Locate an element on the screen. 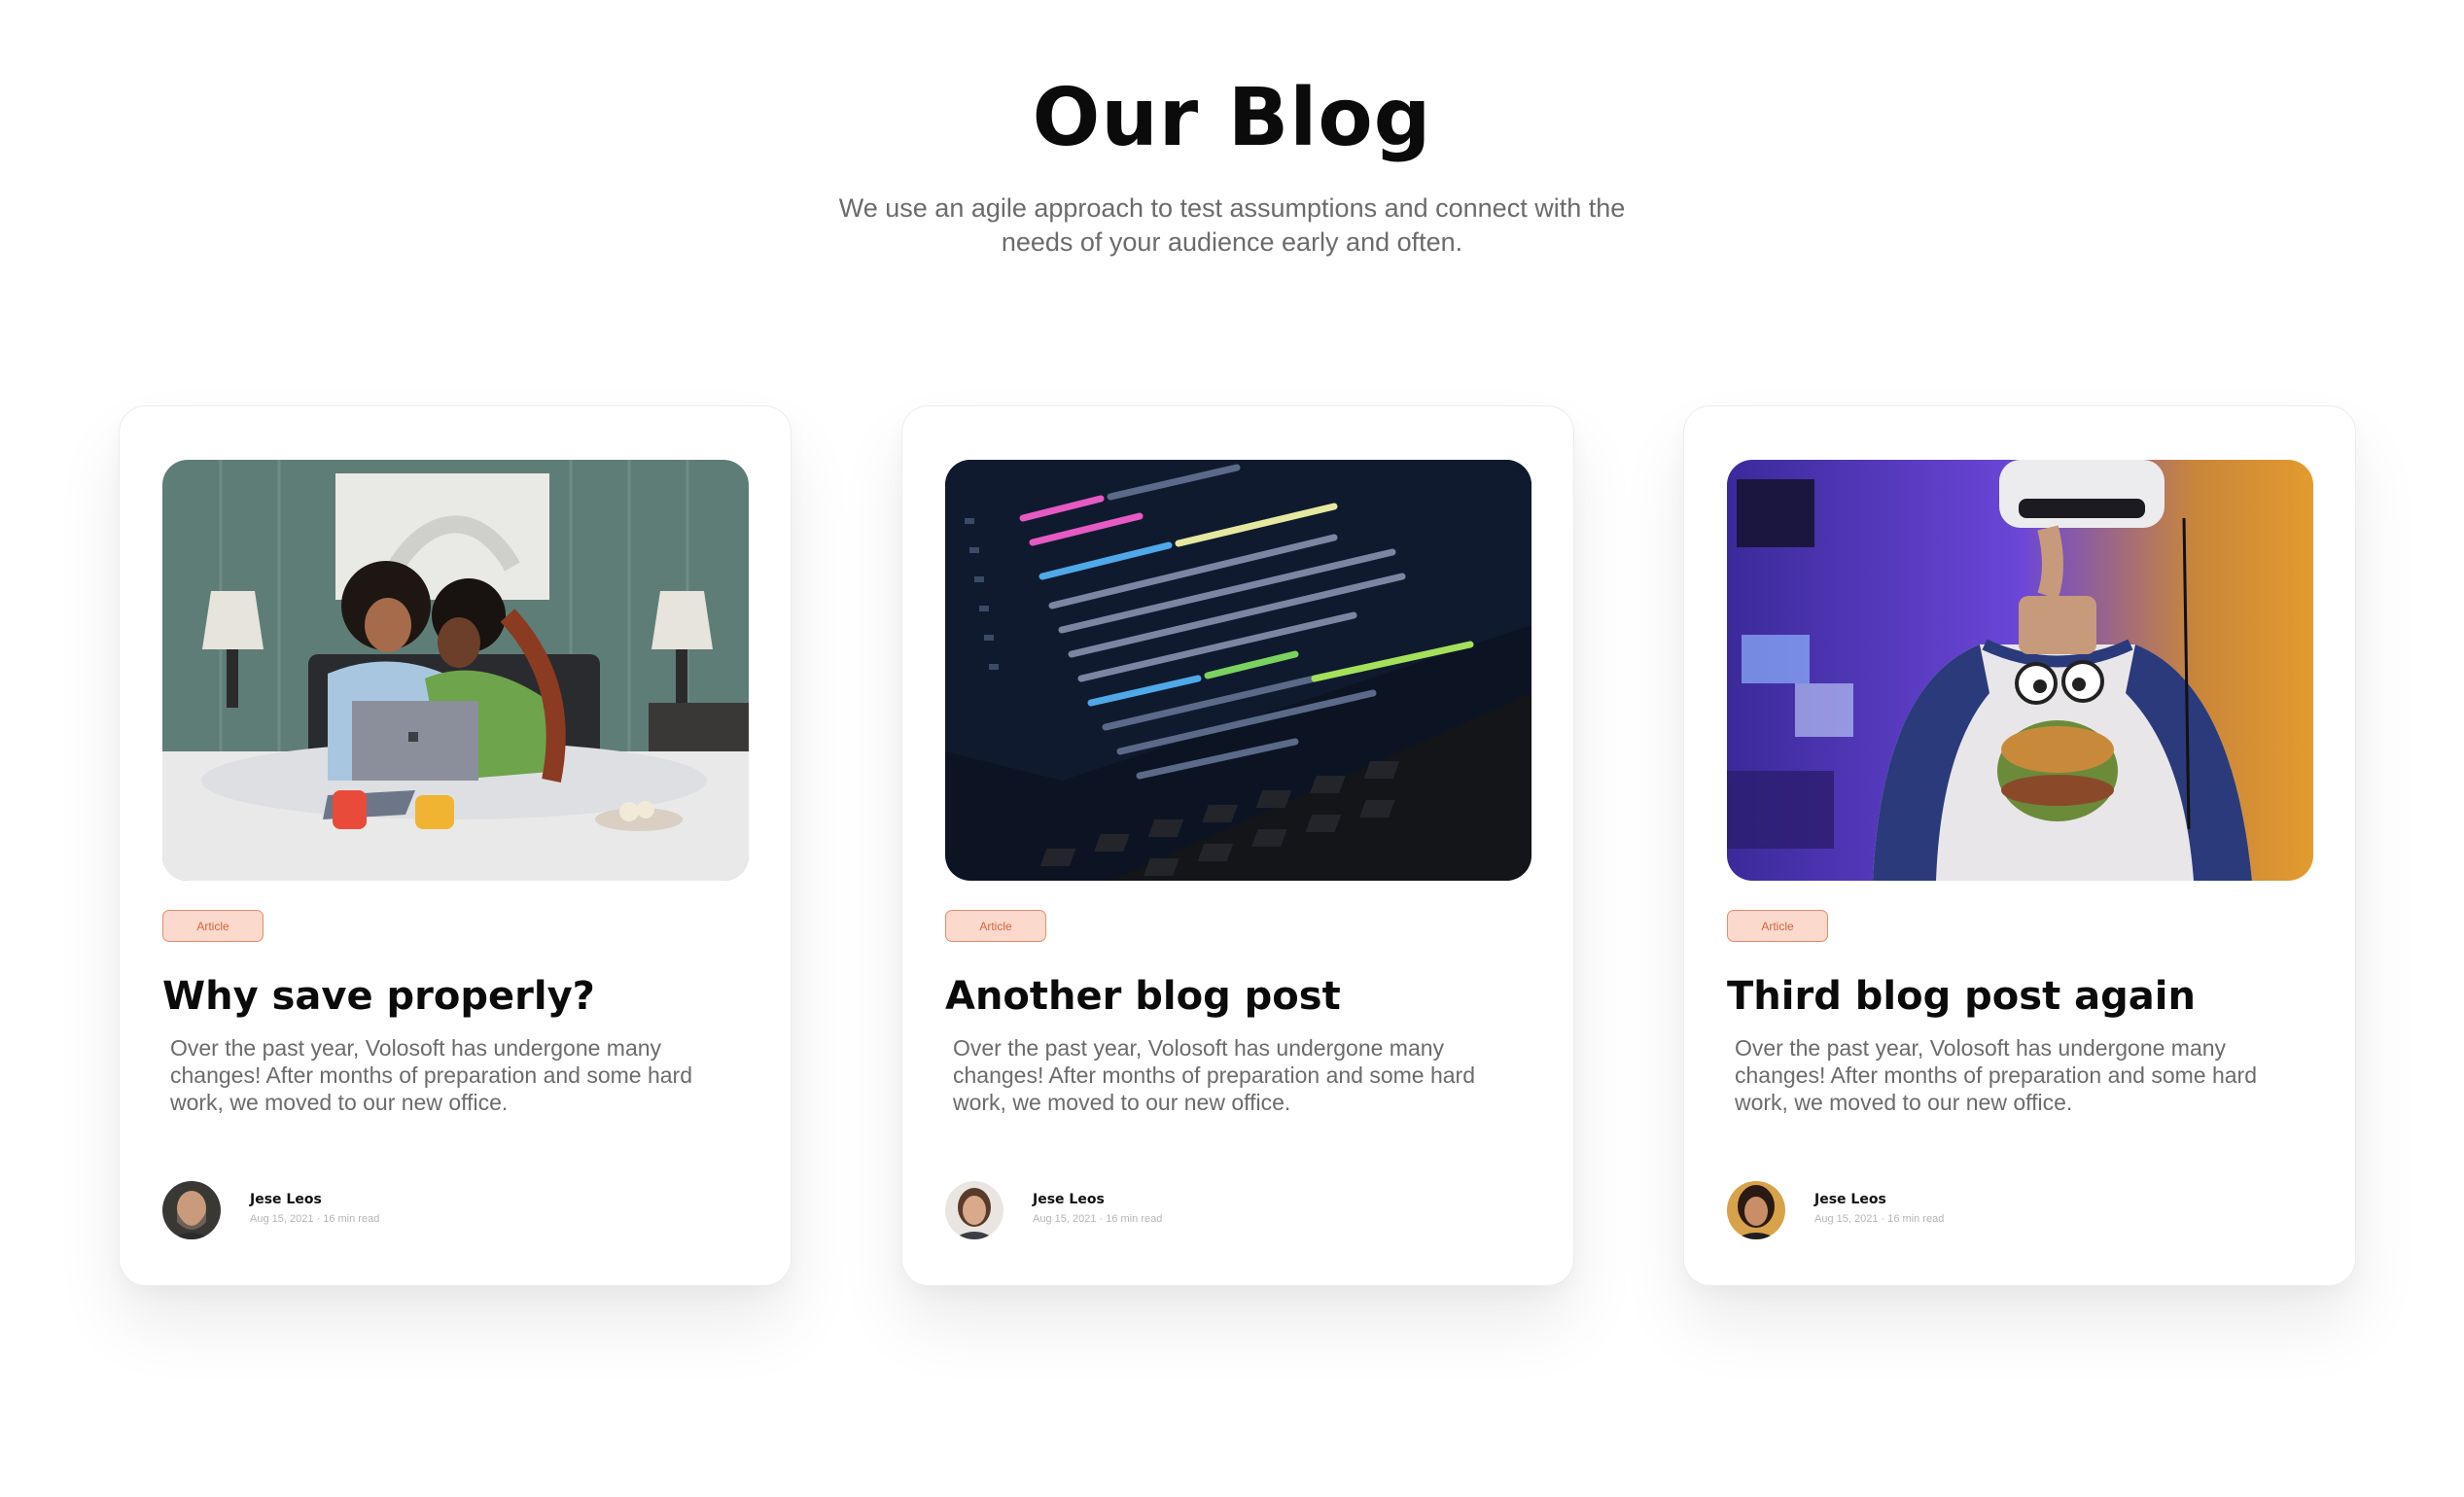 This screenshot has width=2464, height=1497. photo-code-on-laptop-screen is located at coordinates (1238, 670).